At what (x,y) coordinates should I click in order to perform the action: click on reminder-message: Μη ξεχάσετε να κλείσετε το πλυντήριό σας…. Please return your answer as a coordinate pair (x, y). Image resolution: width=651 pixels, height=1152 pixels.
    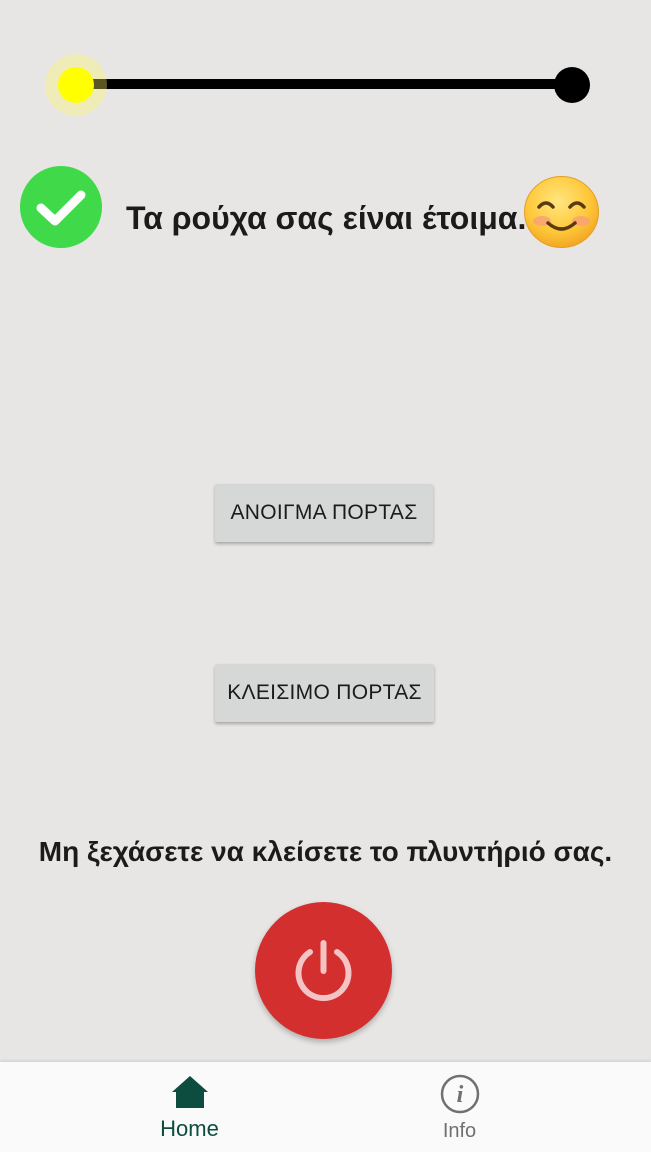
    Looking at the image, I should click on (325, 851).